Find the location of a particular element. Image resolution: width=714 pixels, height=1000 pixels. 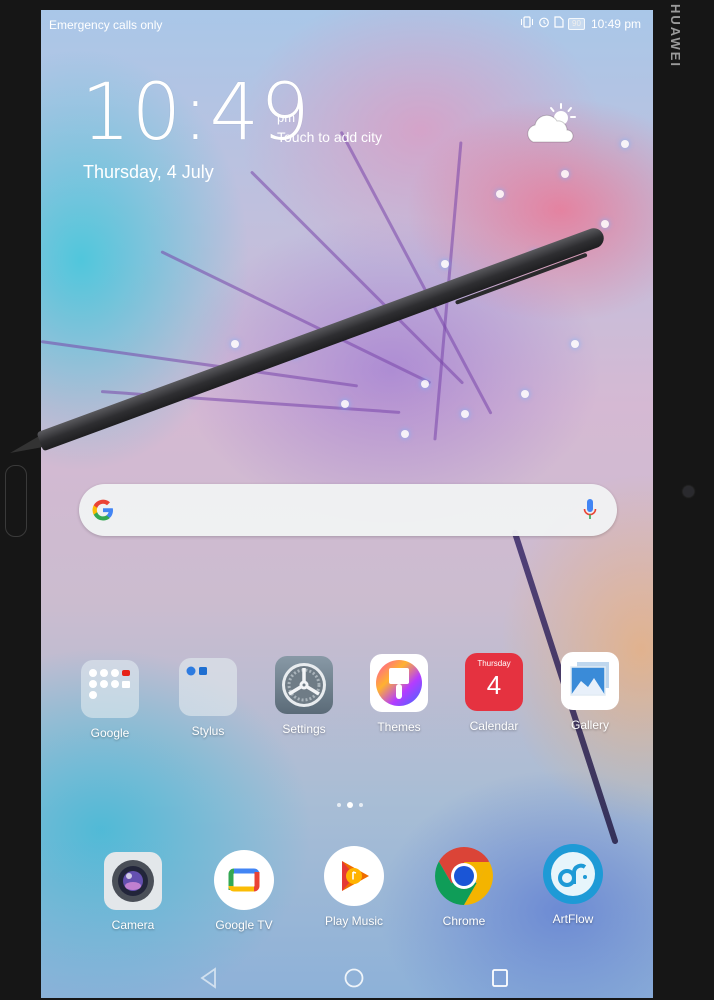

app-camera: Camera is located at coordinates (133, 892).